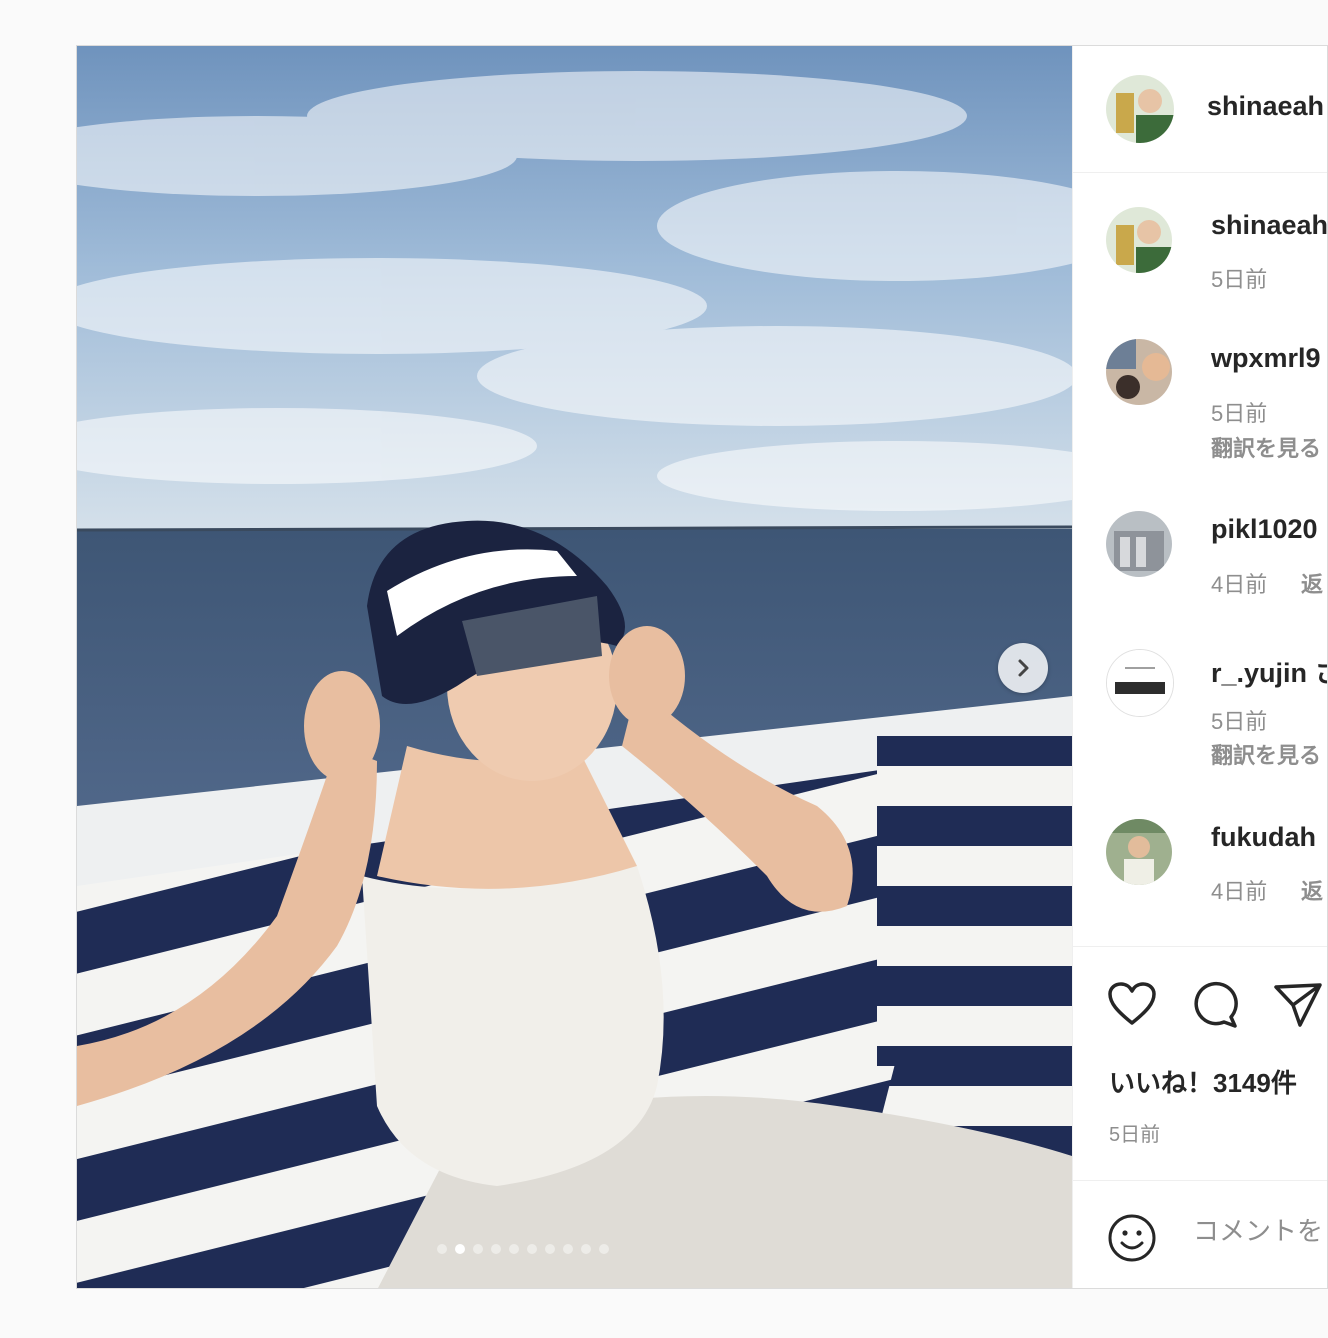  Describe the element at coordinates (1269, 670) in the screenshot. I see `comment-username: r_.yujin さ` at that location.